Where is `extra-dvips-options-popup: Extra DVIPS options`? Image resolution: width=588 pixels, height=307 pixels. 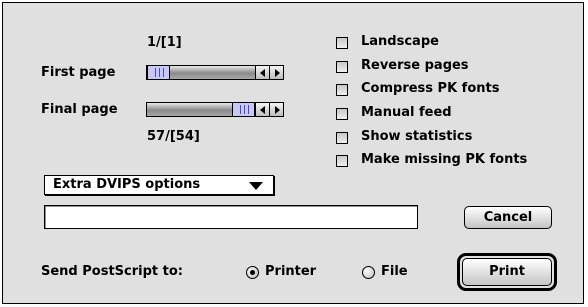
extra-dvips-options-popup: Extra DVIPS options is located at coordinates (159, 185).